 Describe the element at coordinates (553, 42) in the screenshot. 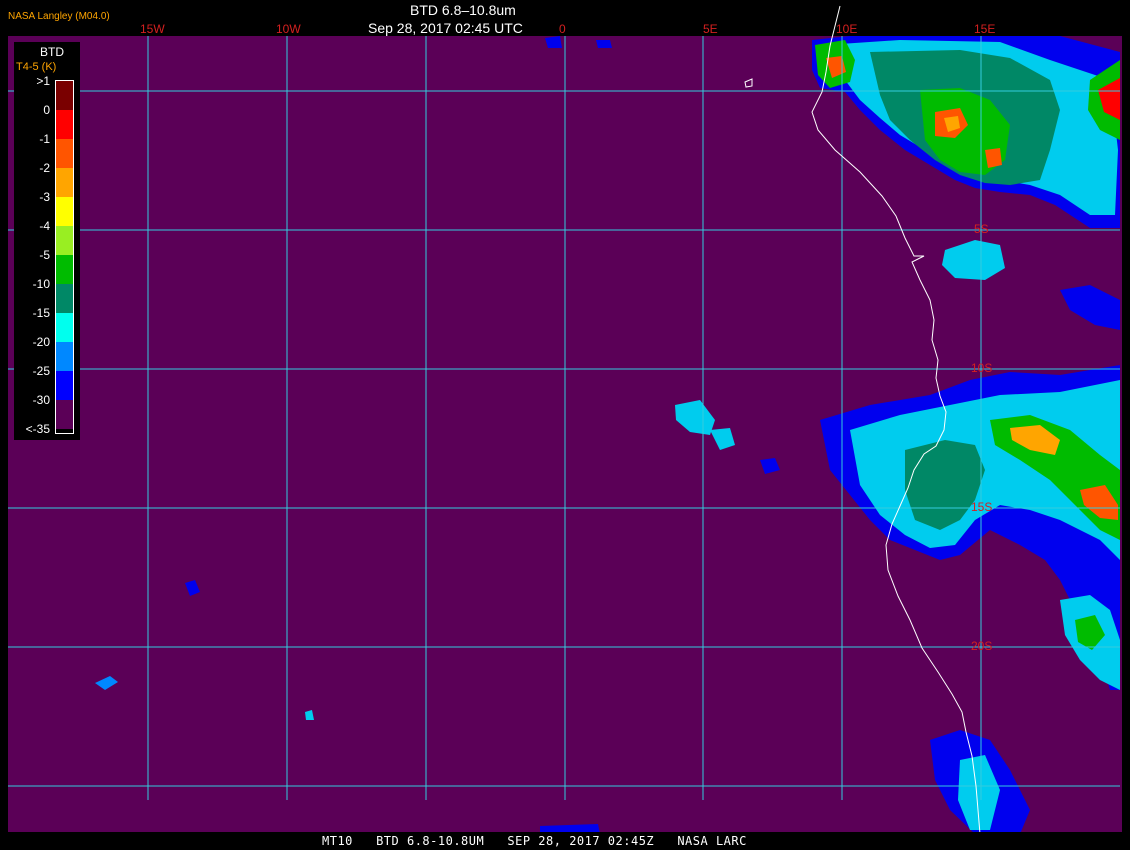

I see `cloud-top-small` at that location.